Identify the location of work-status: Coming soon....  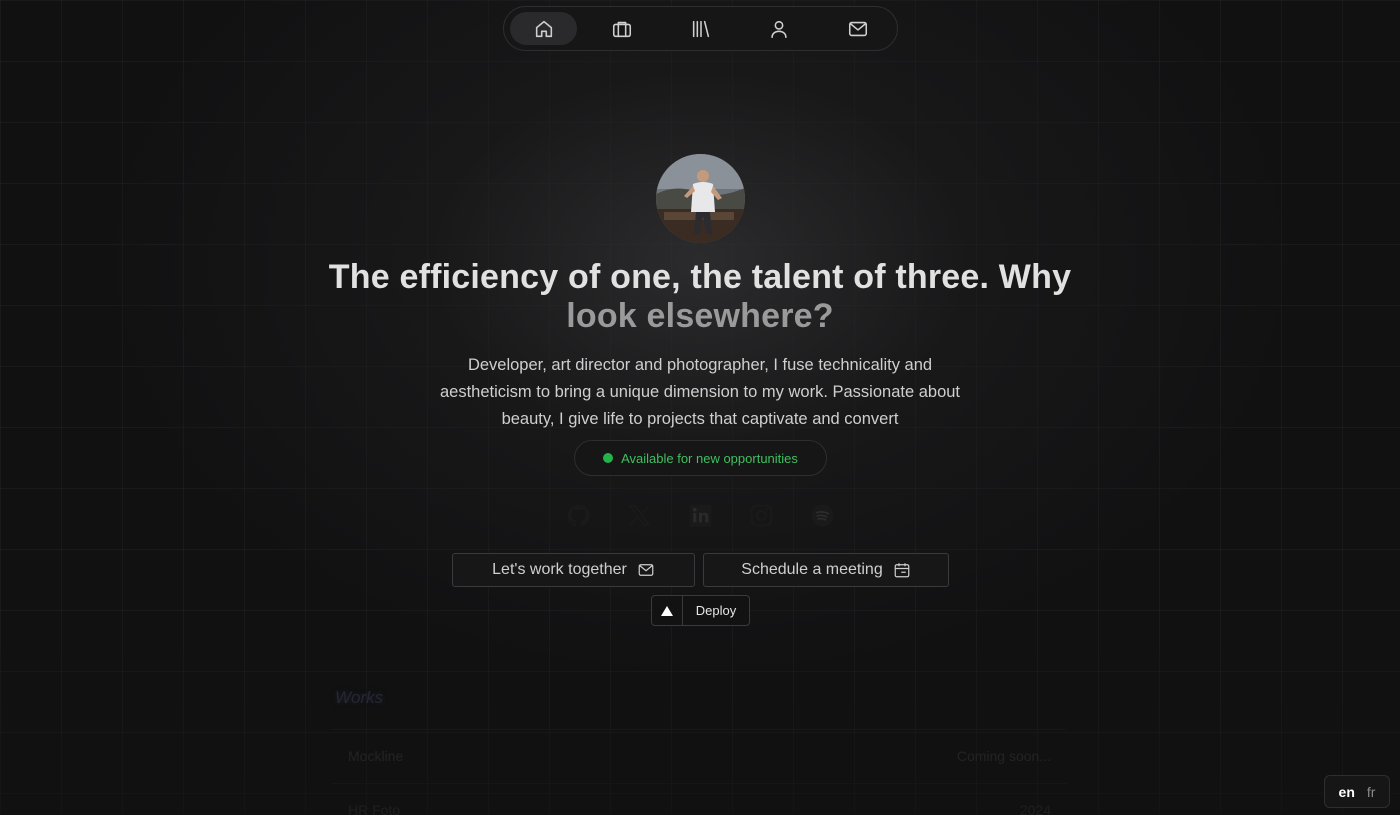
(1003, 755).